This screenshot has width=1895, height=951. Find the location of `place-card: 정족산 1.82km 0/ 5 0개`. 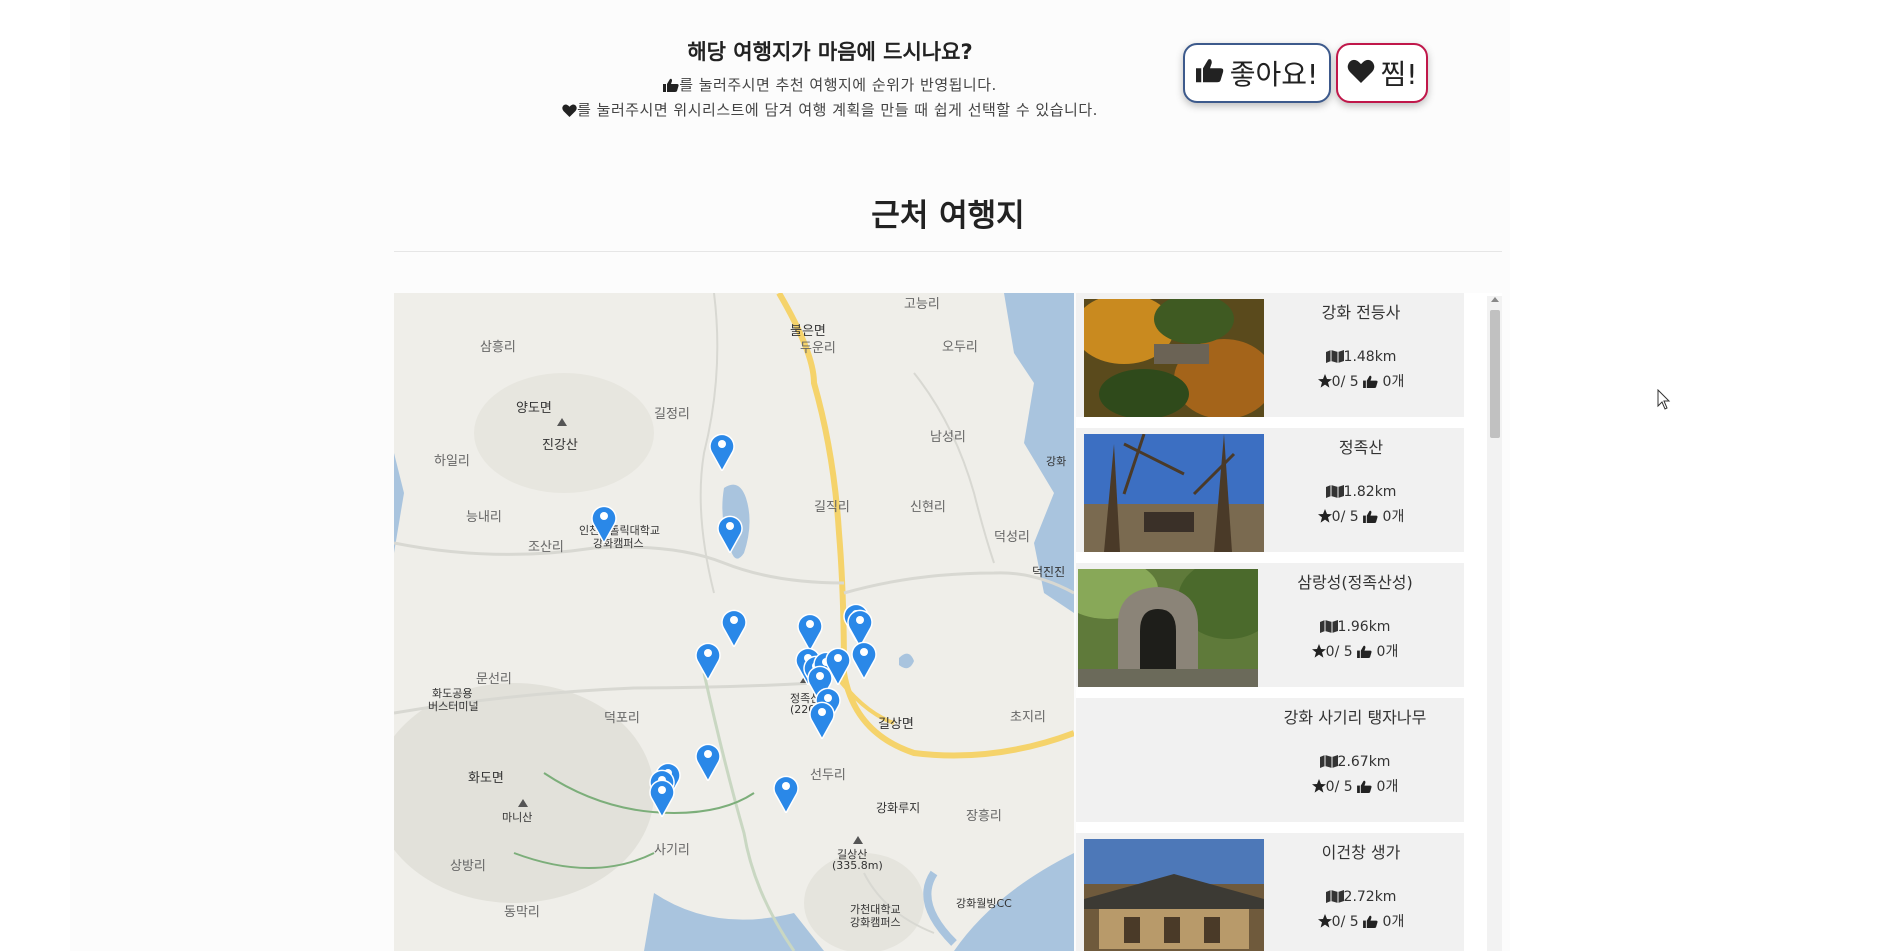

place-card: 정족산 1.82km 0/ 5 0개 is located at coordinates (1270, 490).